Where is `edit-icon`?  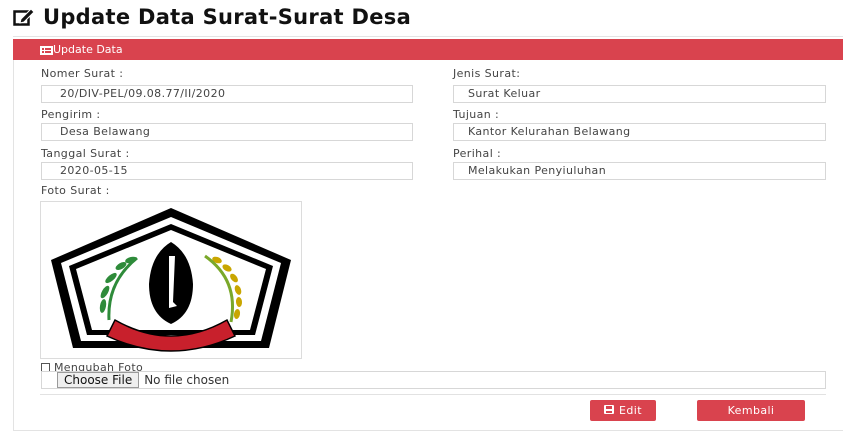 edit-icon is located at coordinates (24, 17).